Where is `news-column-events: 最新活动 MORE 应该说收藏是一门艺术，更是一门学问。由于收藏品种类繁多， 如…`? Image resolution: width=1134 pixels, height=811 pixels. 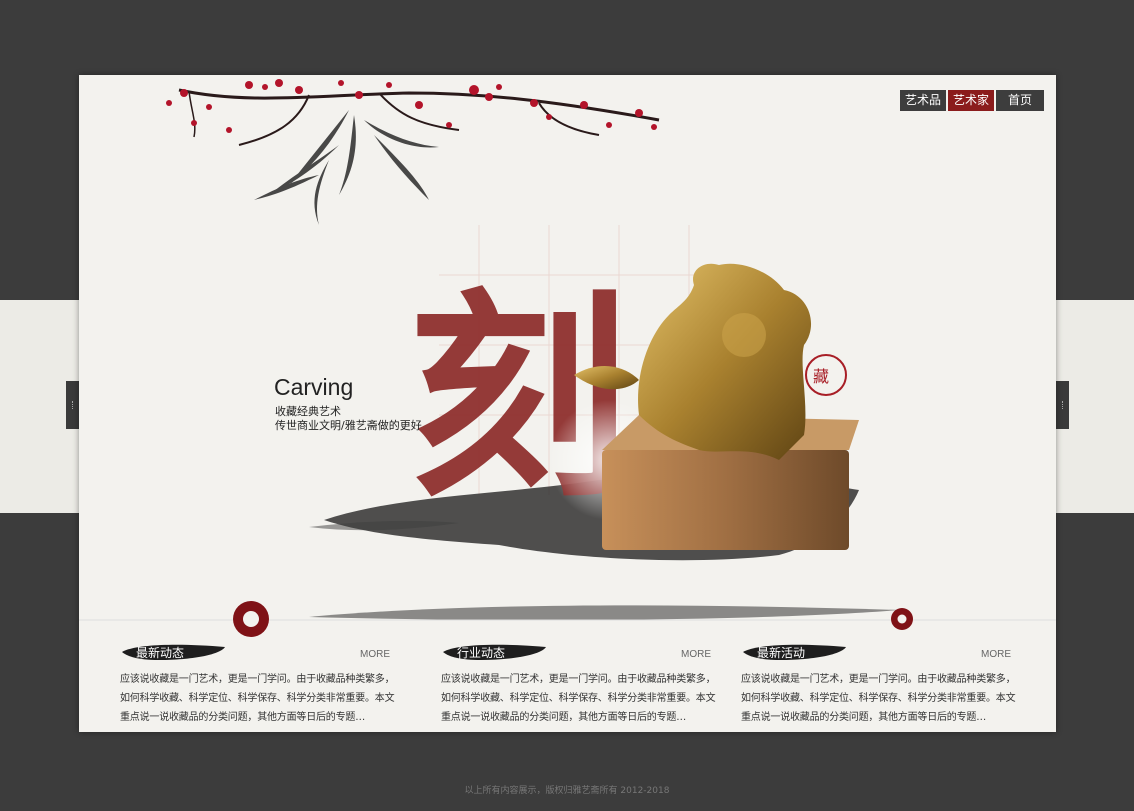
news-column-events: 最新活动 MORE 应该说收藏是一门艺术，更是一门学问。由于收藏品种类繁多， 如… is located at coordinates (878, 683).